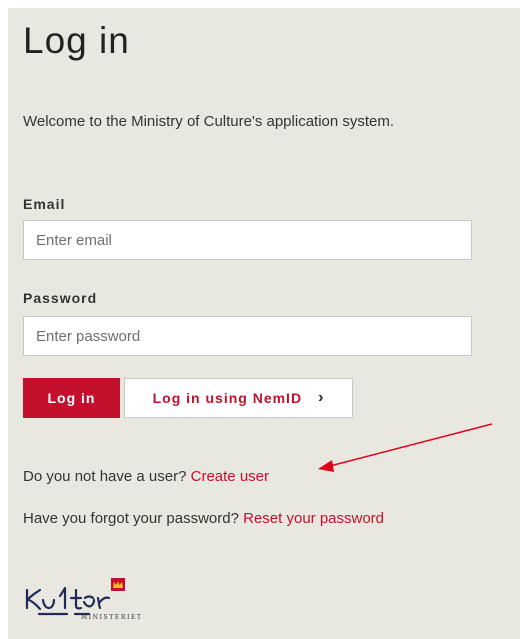  Describe the element at coordinates (247, 240) in the screenshot. I see `email-input` at that location.